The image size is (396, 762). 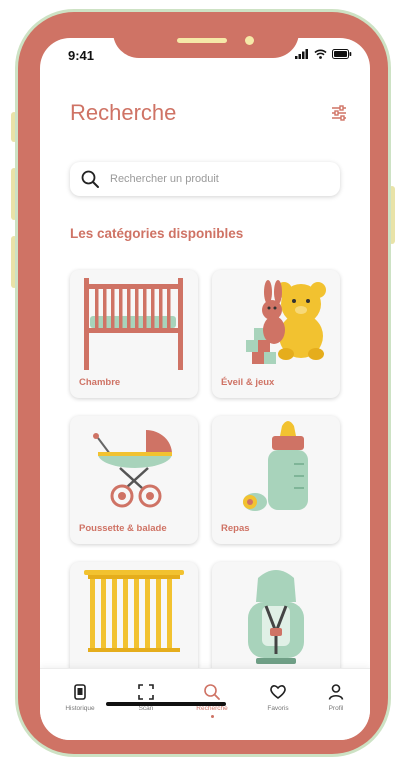 I want to click on phone-notch, so click(x=206, y=37).